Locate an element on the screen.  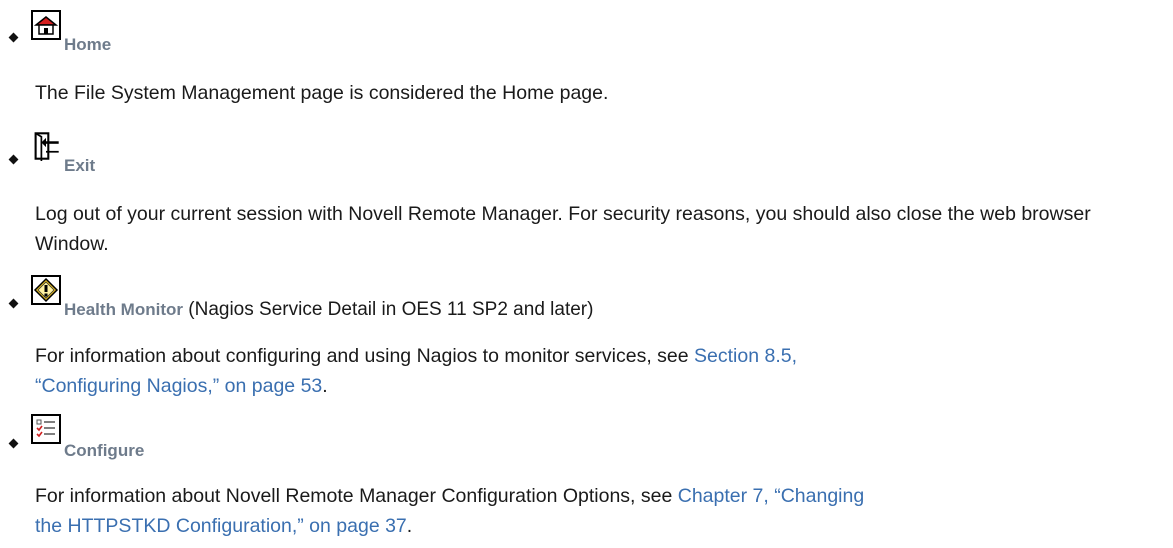
configuring-nagios-link: “Configuring Nagios,” on page 53 is located at coordinates (178, 386).